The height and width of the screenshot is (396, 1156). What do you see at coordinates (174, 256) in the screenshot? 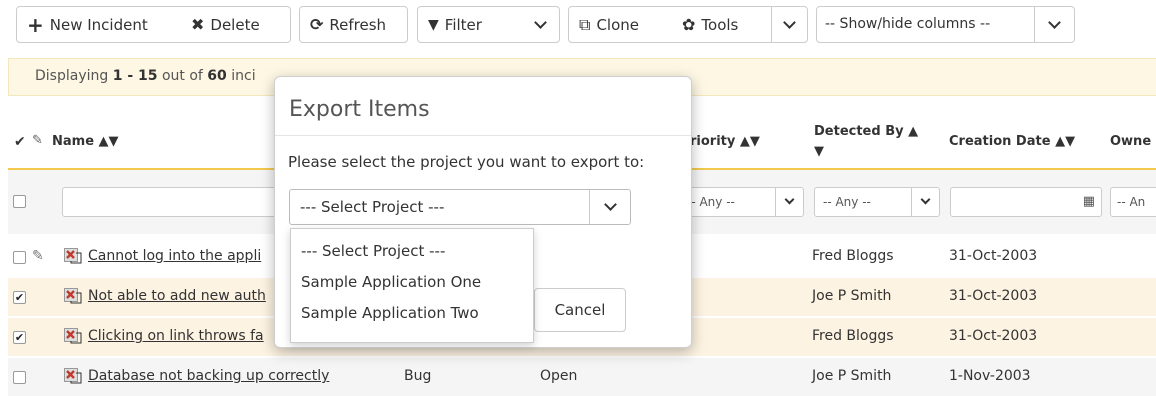
I see `incident-name-link: Cannot log into the appli` at bounding box center [174, 256].